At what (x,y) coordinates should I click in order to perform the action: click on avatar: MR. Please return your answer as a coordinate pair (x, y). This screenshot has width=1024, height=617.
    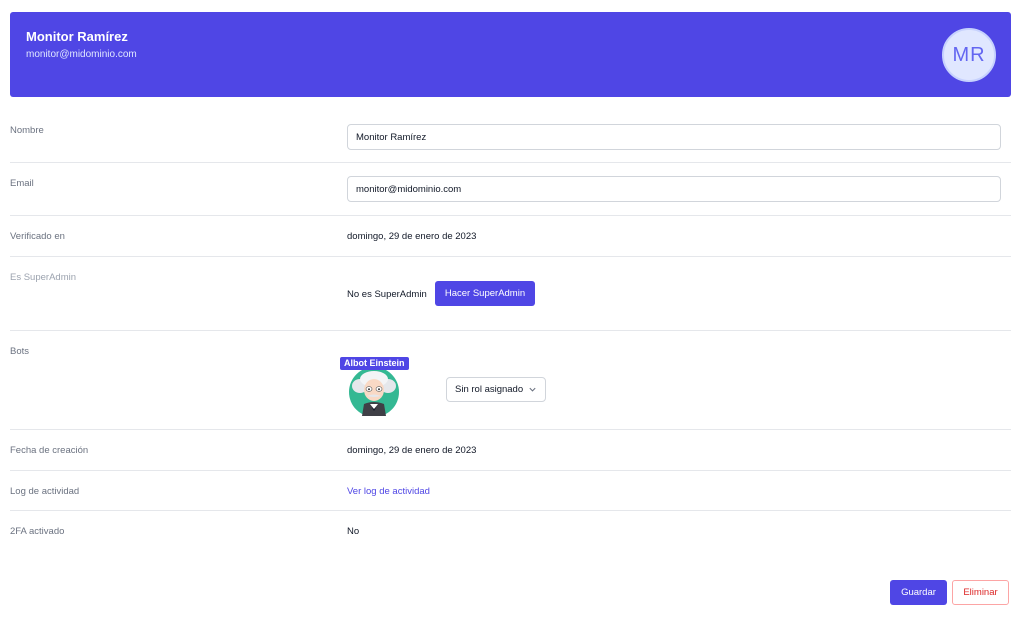
    Looking at the image, I should click on (969, 55).